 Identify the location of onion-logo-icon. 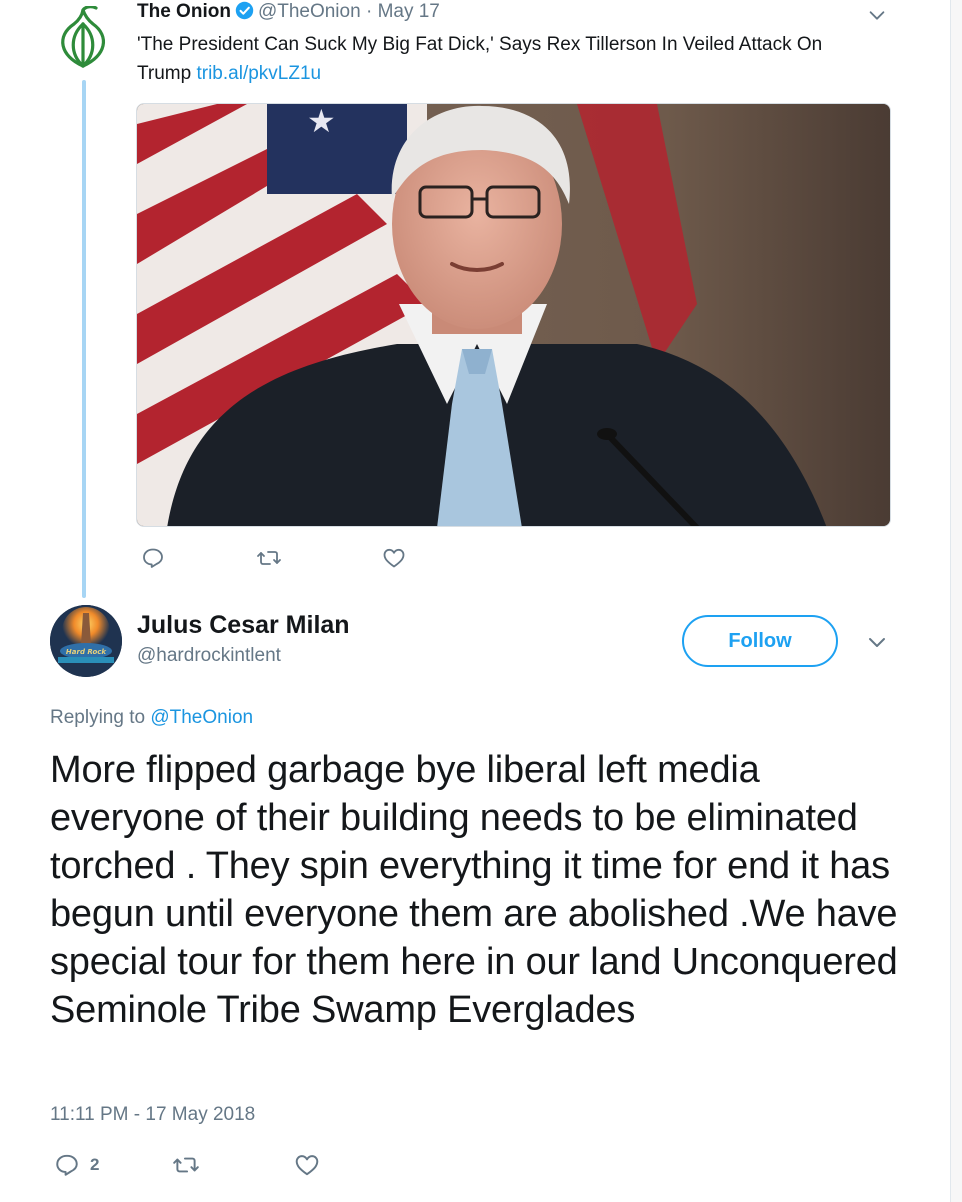
(83, 36).